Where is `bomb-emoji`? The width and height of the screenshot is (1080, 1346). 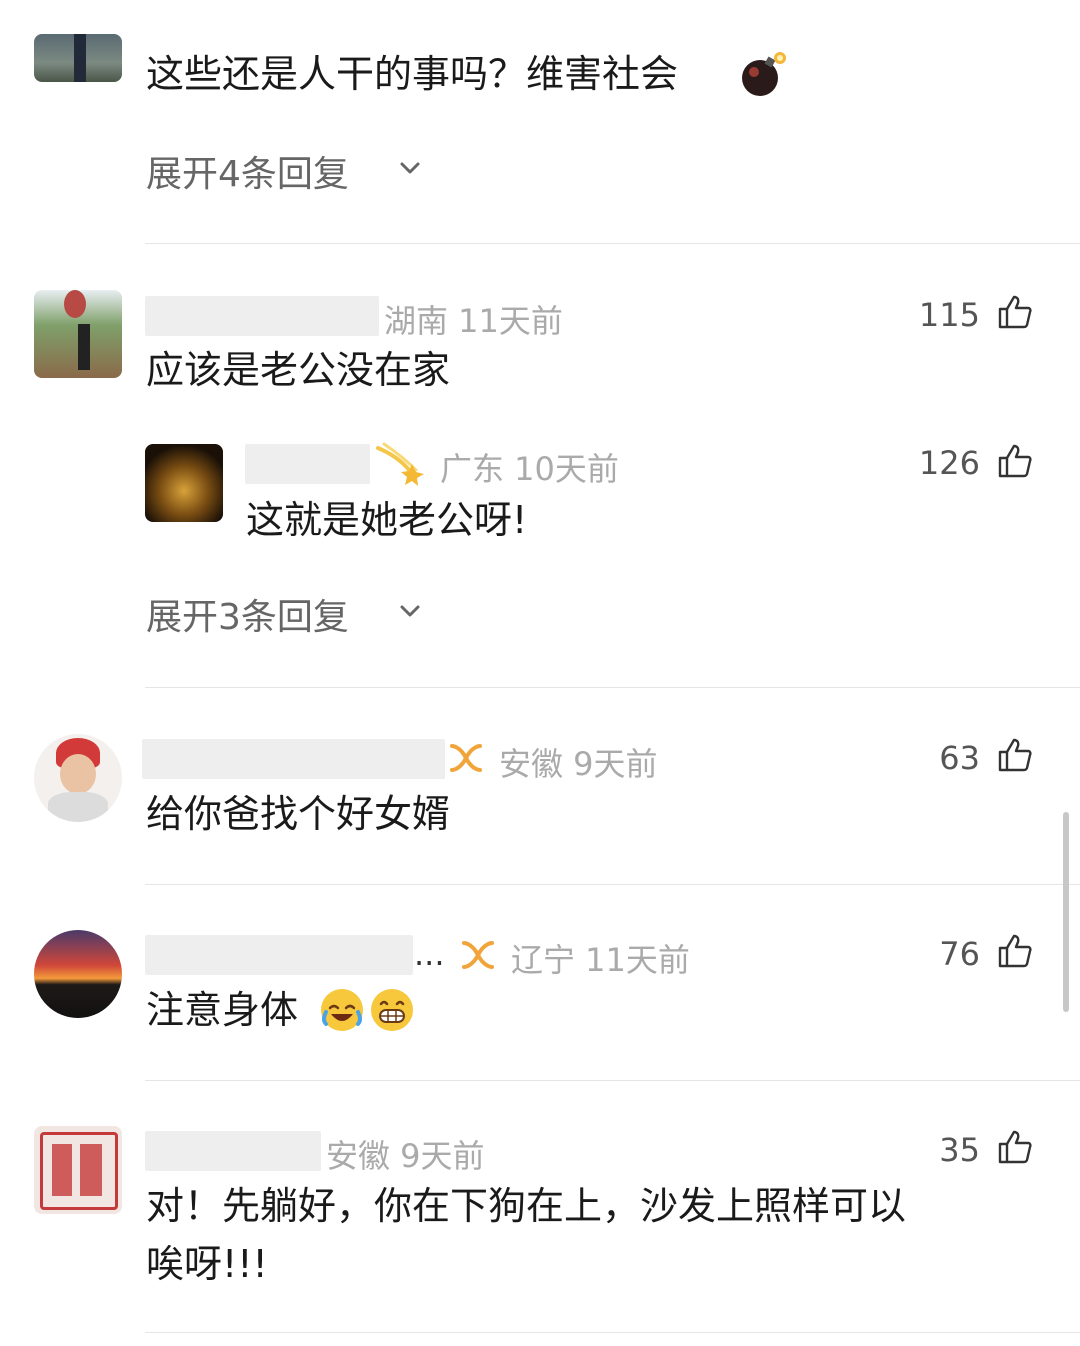
bomb-emoji is located at coordinates (764, 74).